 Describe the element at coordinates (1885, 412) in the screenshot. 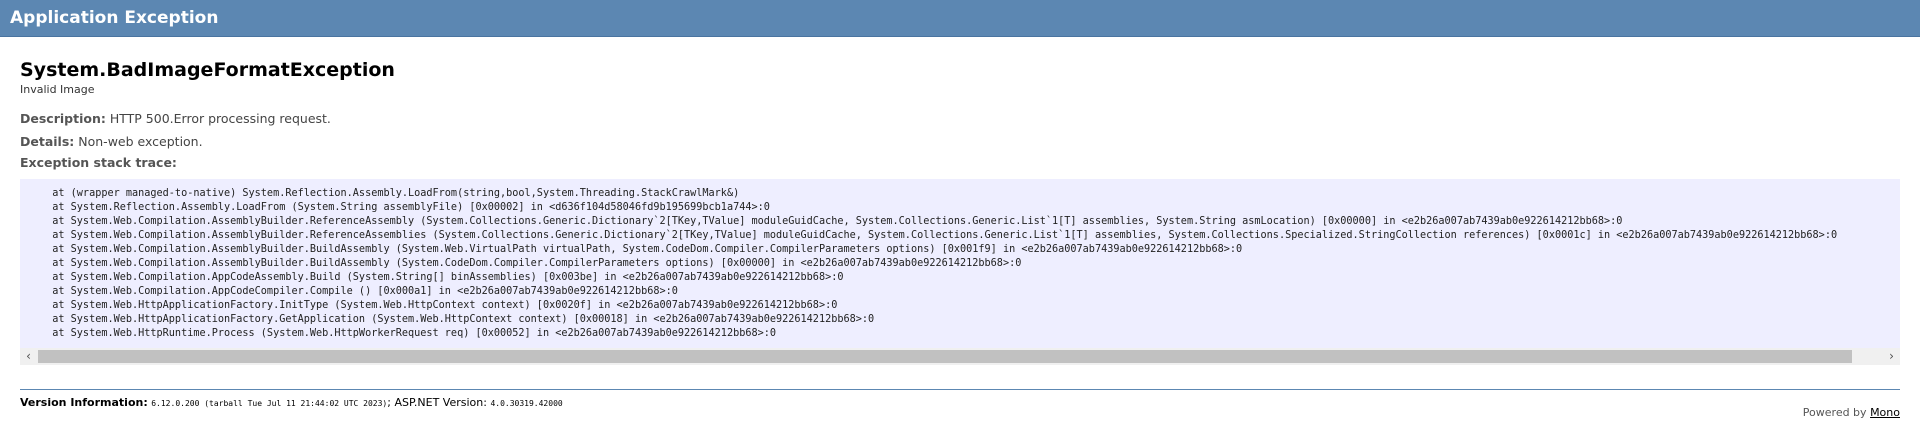

I see `mono-link: Mono` at that location.